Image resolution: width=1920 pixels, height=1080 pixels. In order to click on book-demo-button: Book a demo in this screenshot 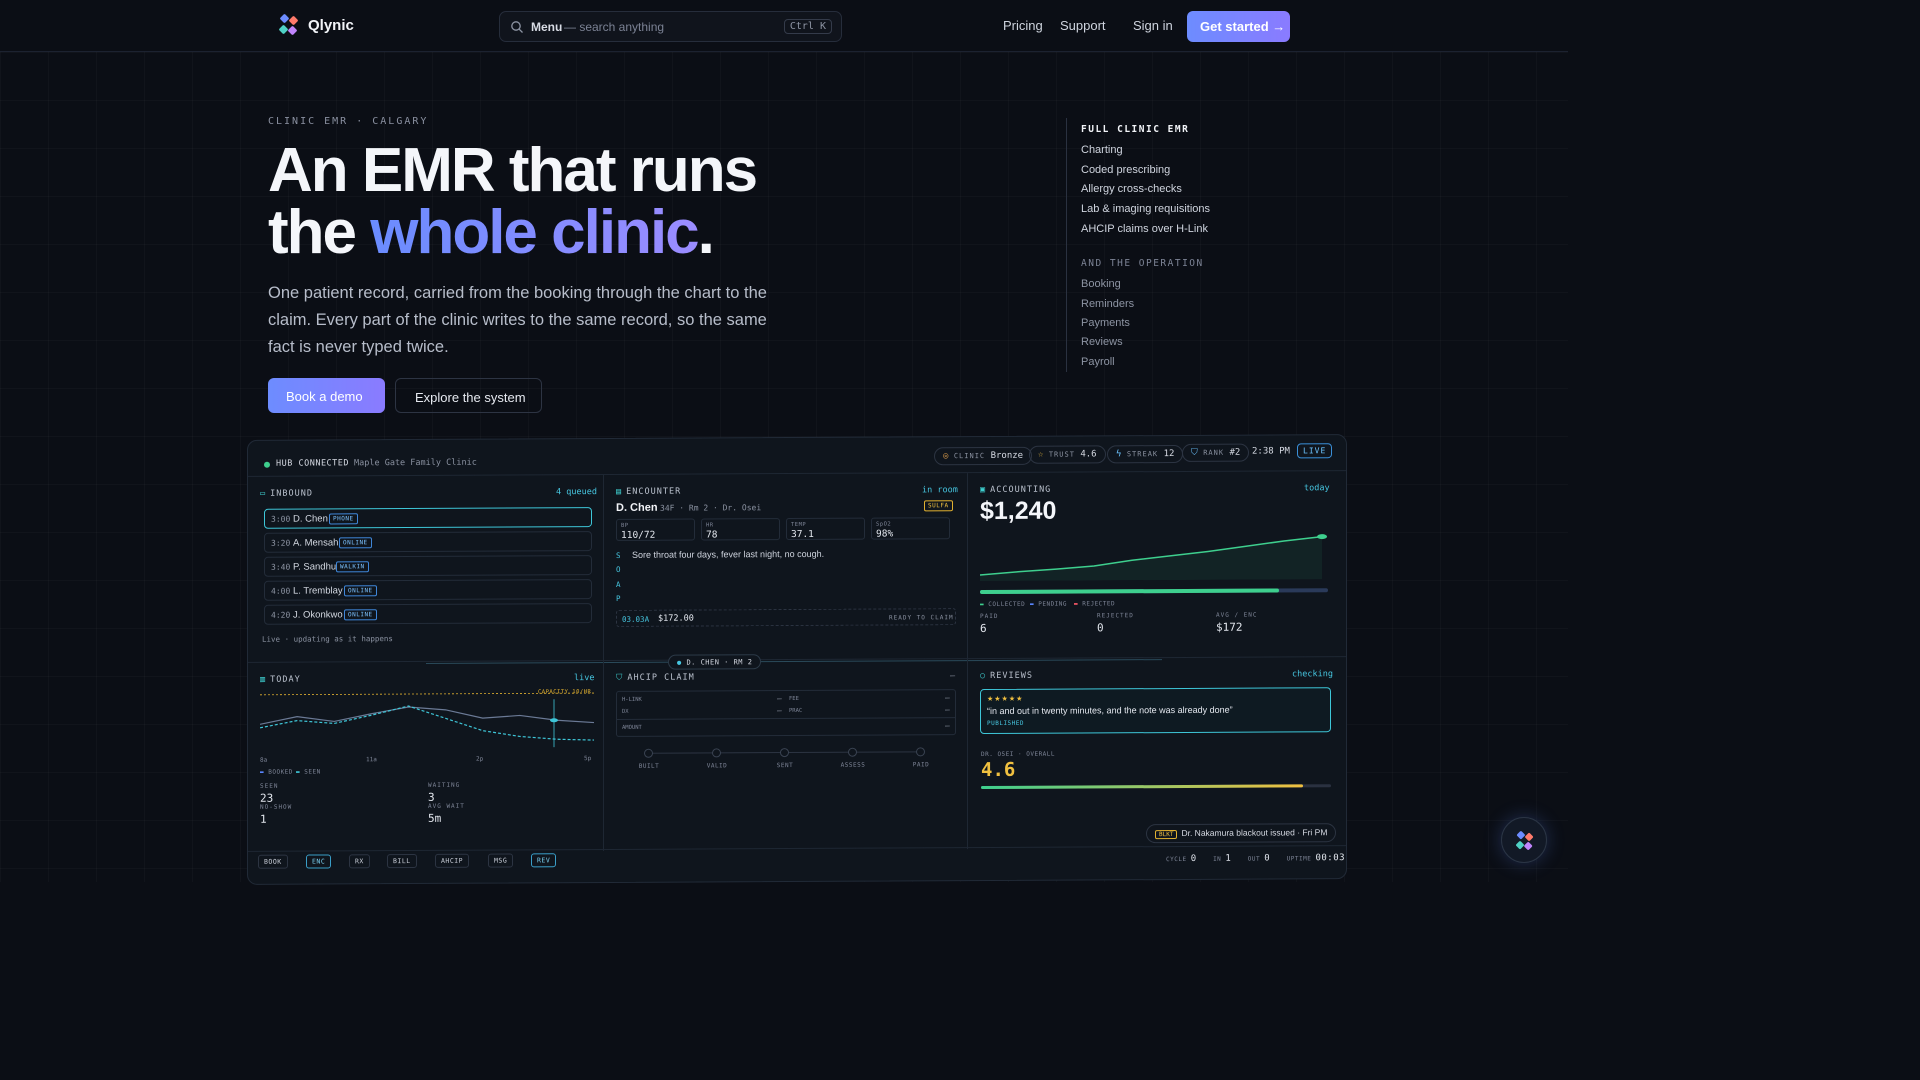, I will do `click(326, 395)`.